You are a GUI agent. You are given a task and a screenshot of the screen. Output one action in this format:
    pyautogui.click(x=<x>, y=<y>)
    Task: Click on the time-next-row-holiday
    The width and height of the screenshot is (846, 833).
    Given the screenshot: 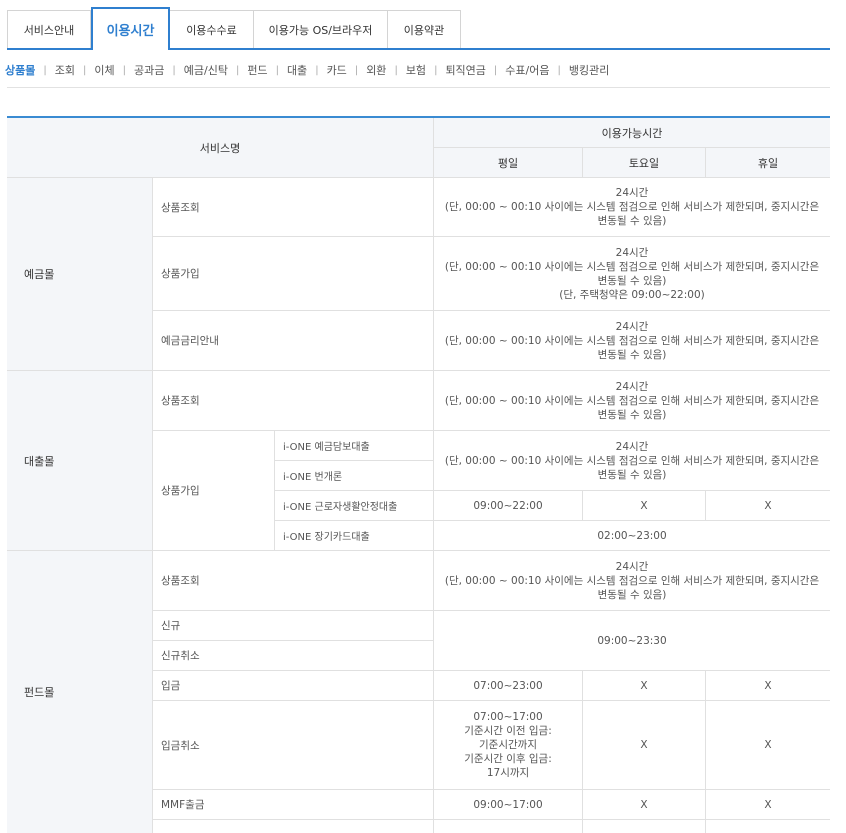 What is the action you would take?
    pyautogui.click(x=768, y=826)
    